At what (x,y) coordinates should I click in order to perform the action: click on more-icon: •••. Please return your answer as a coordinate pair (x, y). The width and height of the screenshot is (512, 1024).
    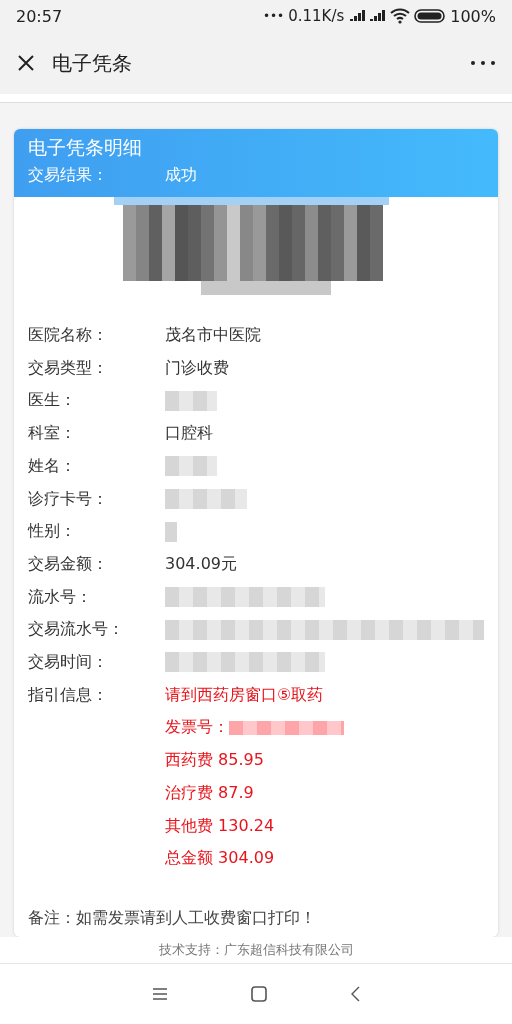
    Looking at the image, I should click on (273, 16).